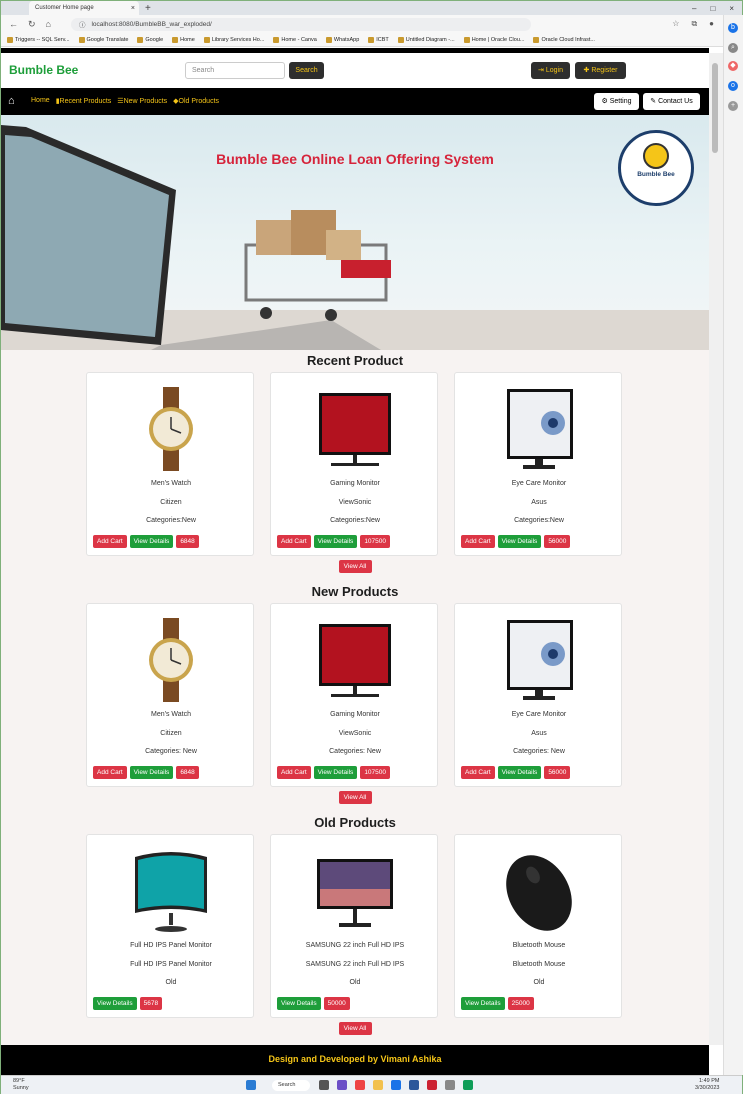  Describe the element at coordinates (82, 25) in the screenshot. I see `info-icon: ⓘ` at that location.